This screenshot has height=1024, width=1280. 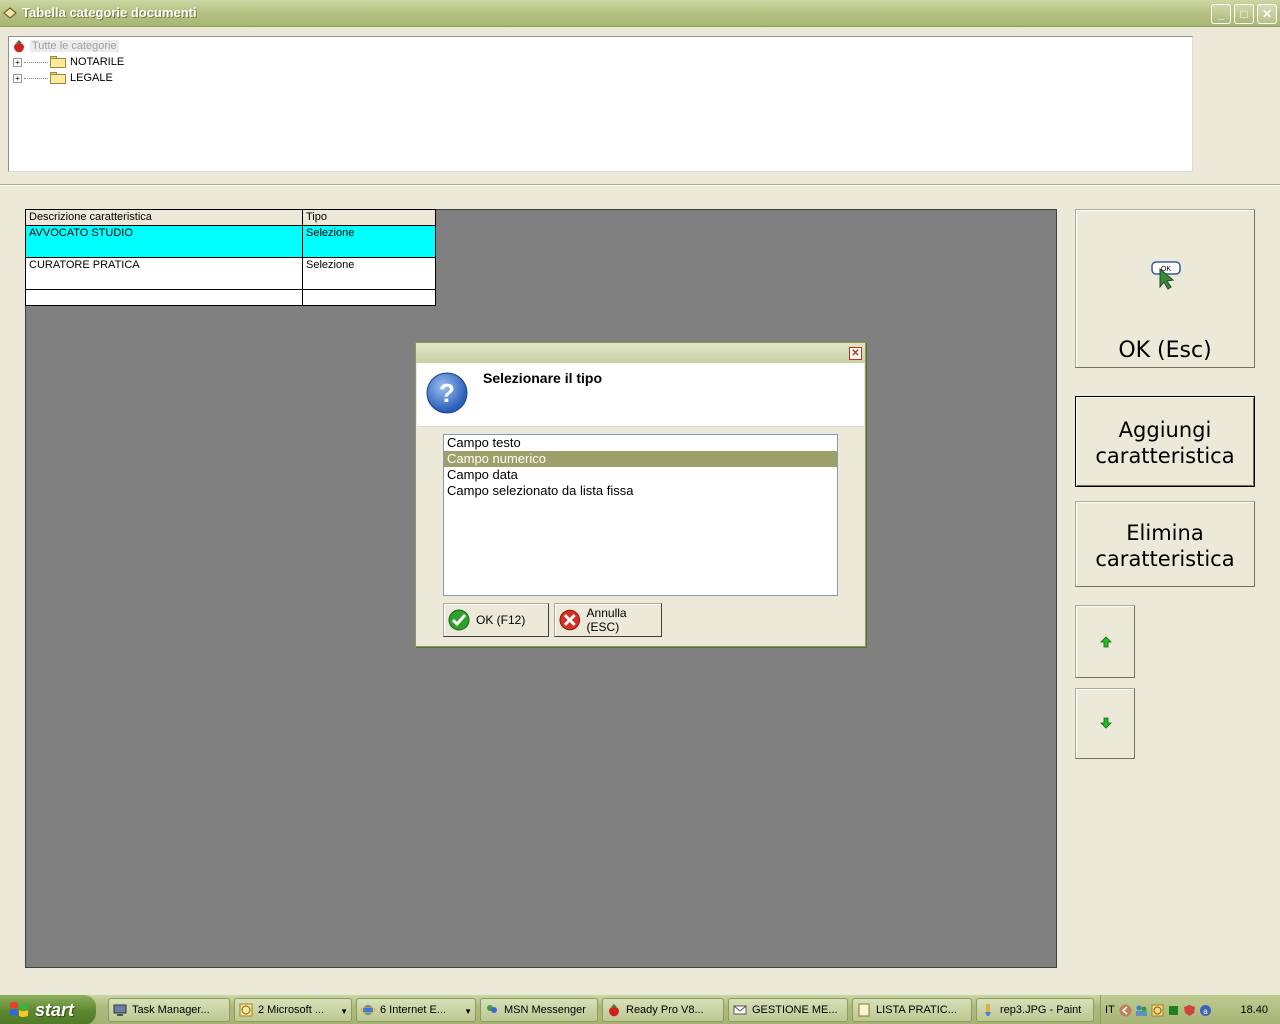 I want to click on antivirus-icon: a, so click(x=1205, y=1010).